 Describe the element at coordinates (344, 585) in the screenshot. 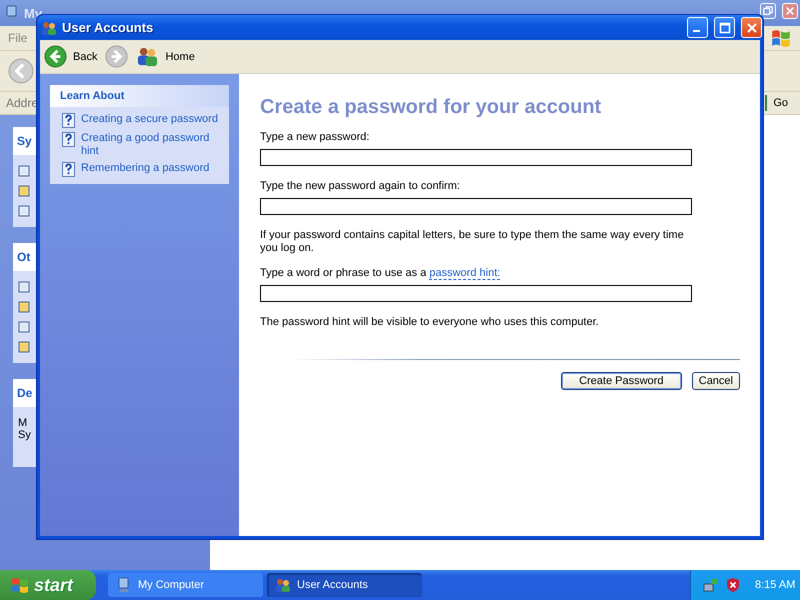

I see `taskbar-button: User Accounts` at that location.